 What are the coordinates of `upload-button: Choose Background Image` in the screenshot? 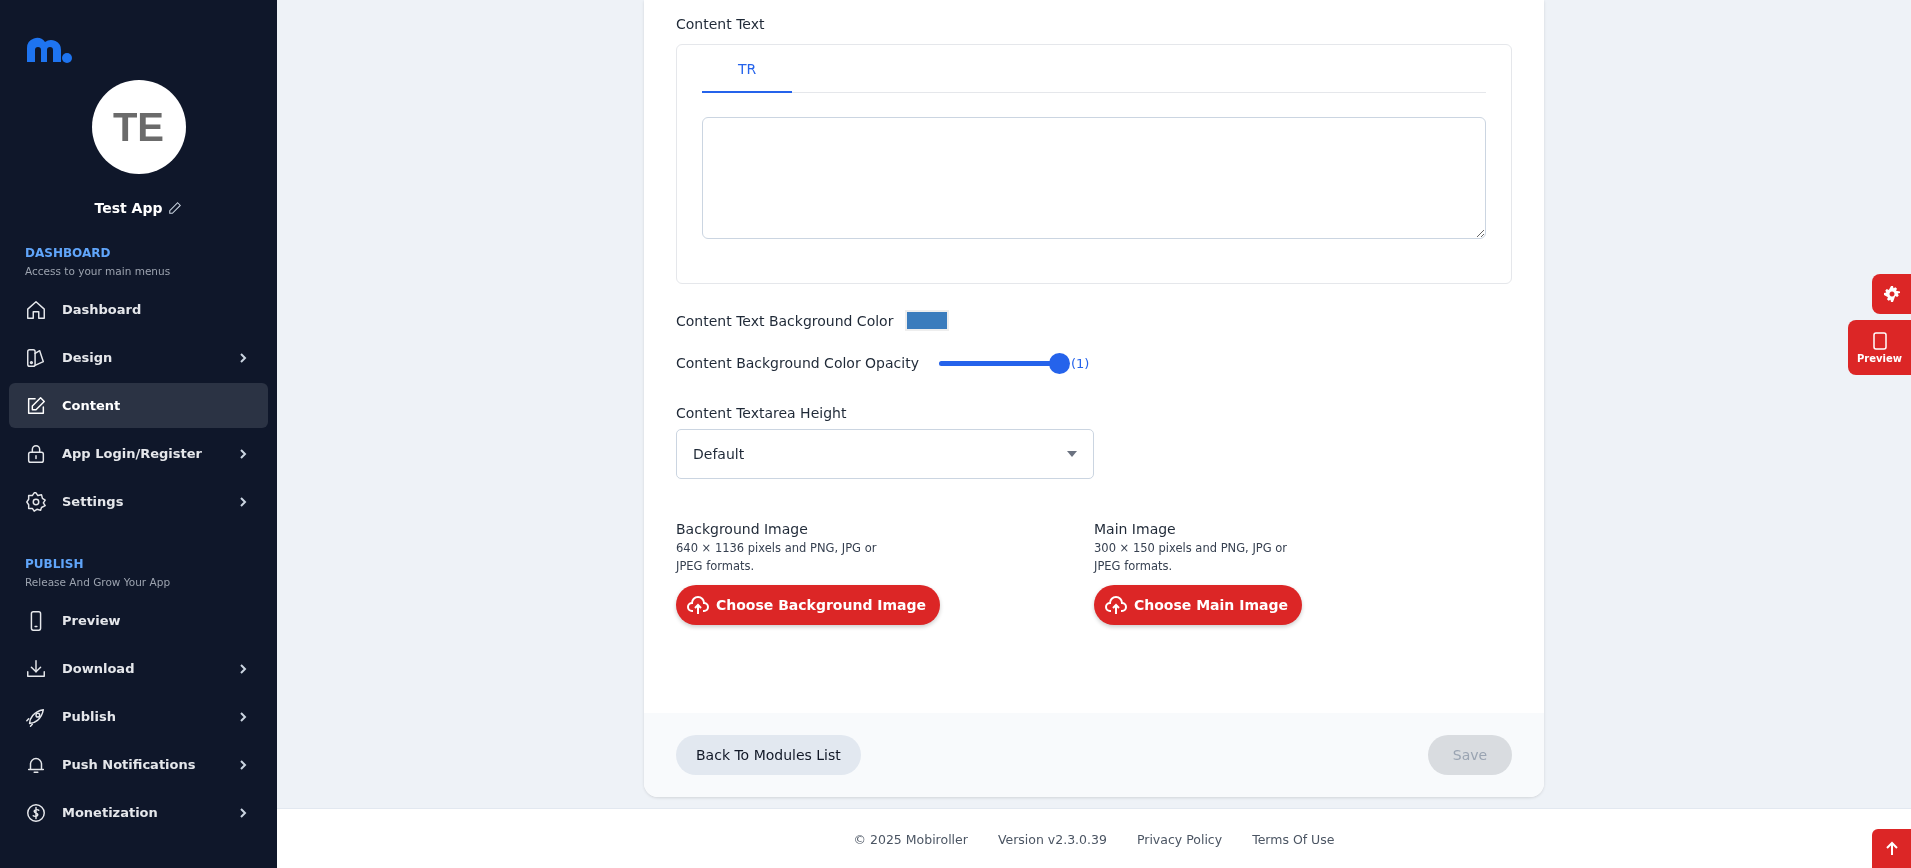 It's located at (808, 605).